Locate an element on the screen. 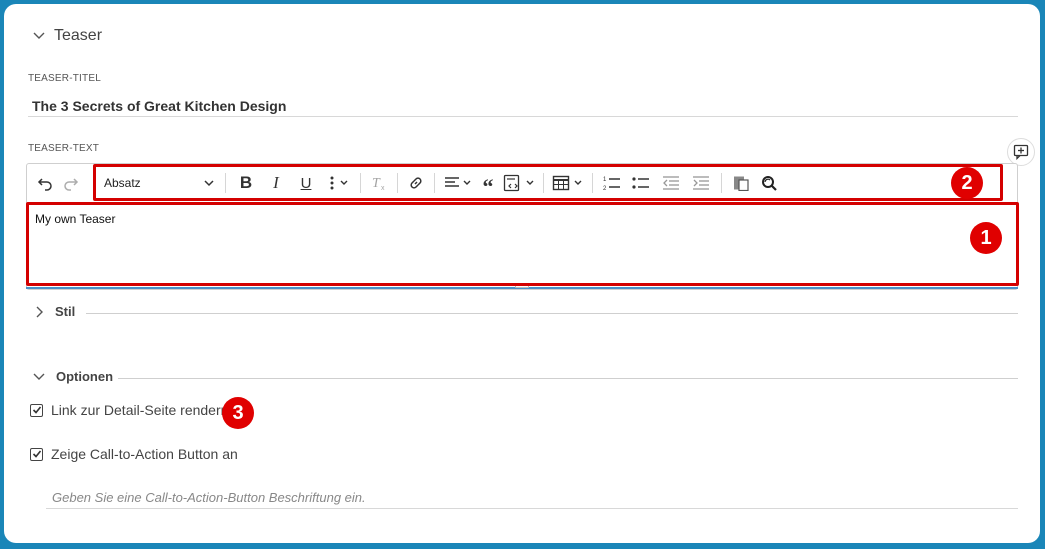 The width and height of the screenshot is (1045, 549). align-button is located at coordinates (458, 183).